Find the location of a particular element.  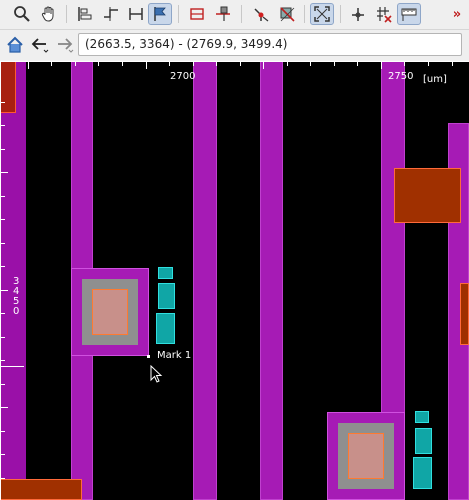

add-anchor-button is located at coordinates (358, 14).